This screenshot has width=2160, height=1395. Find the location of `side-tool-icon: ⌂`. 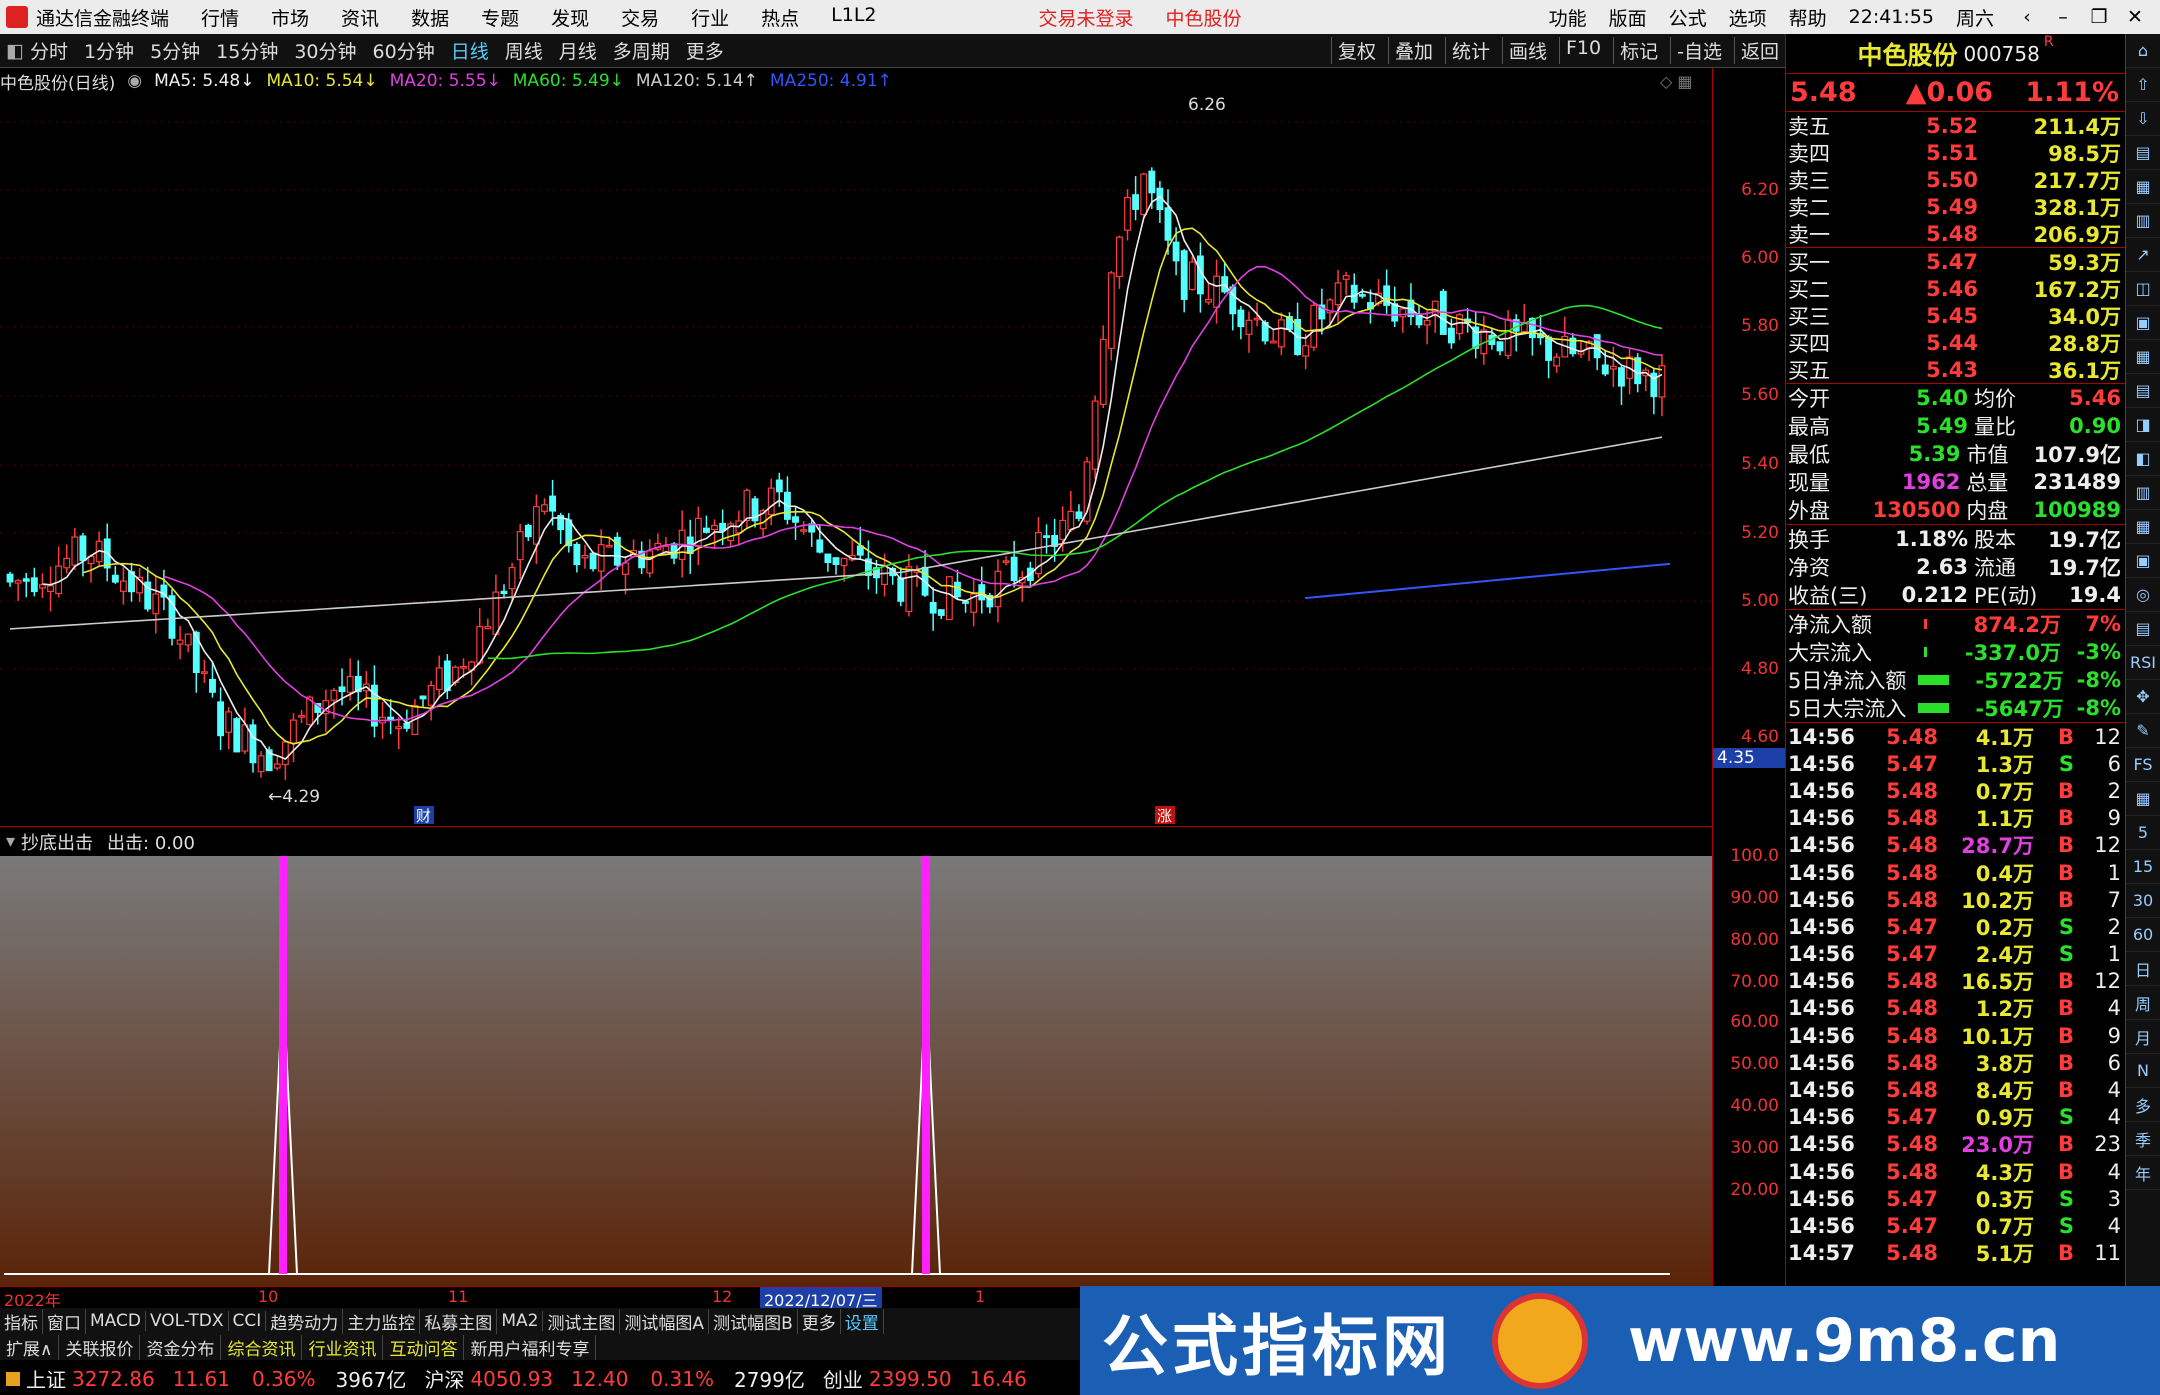

side-tool-icon: ⌂ is located at coordinates (2143, 51).